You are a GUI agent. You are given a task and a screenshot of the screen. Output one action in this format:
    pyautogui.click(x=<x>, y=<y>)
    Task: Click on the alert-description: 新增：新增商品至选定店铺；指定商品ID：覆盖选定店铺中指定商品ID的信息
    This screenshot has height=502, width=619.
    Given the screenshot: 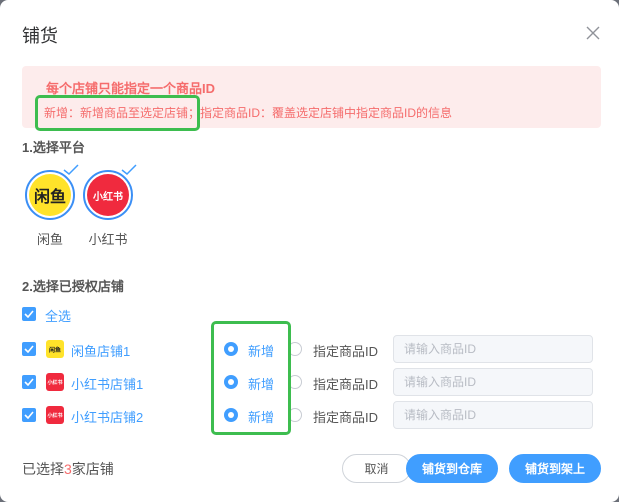 What is the action you would take?
    pyautogui.click(x=248, y=112)
    